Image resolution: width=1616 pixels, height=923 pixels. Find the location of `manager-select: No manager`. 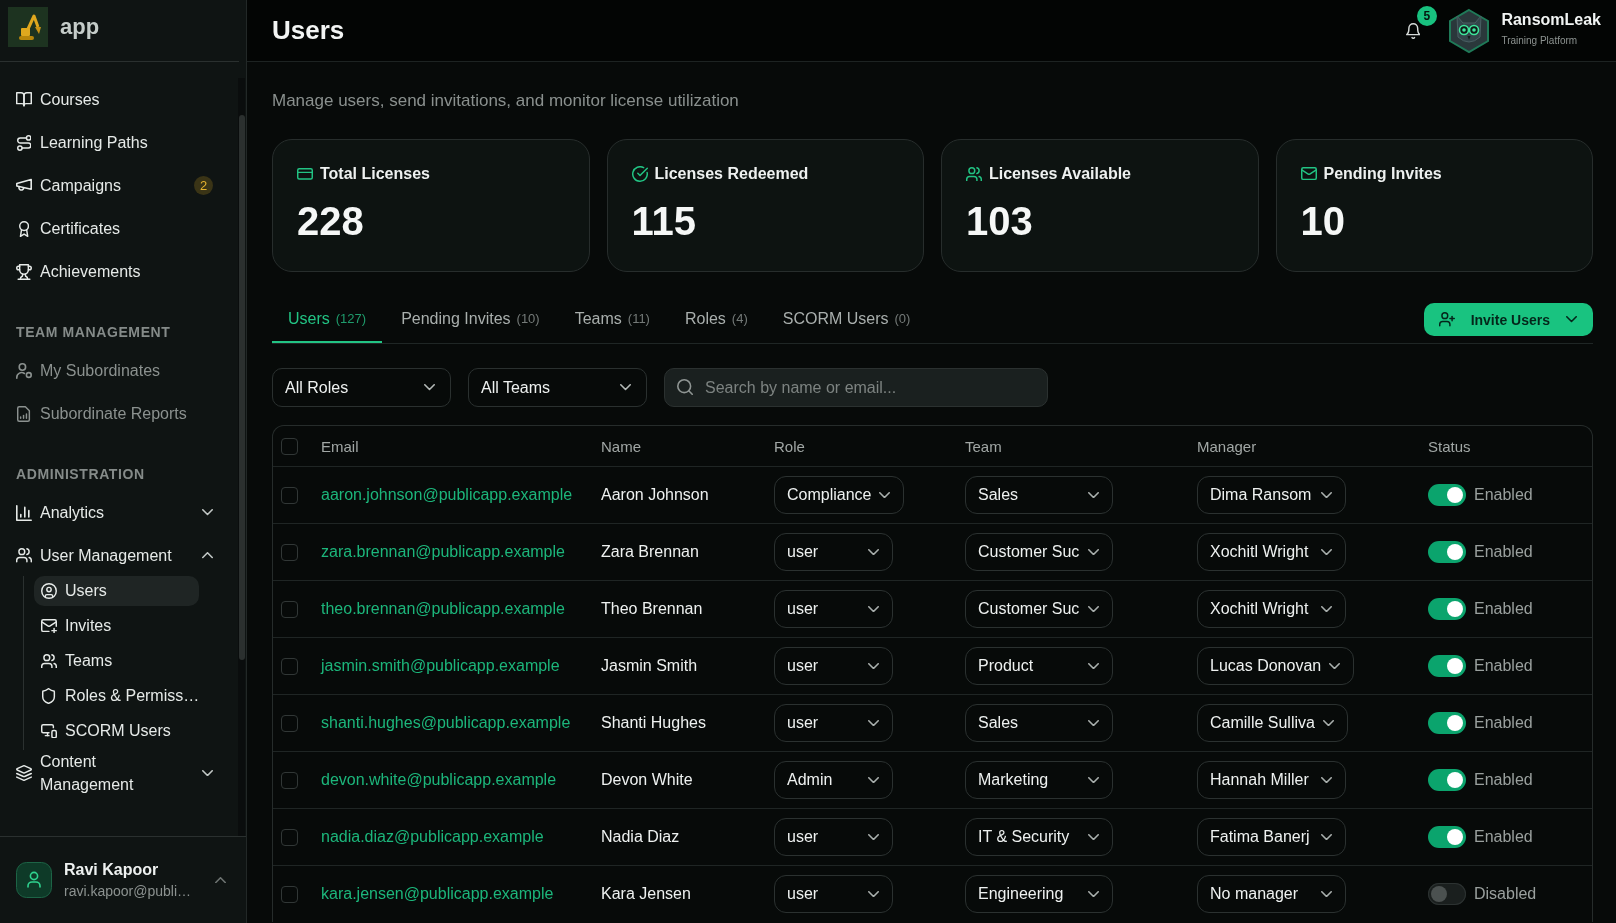

manager-select: No manager is located at coordinates (1271, 894).